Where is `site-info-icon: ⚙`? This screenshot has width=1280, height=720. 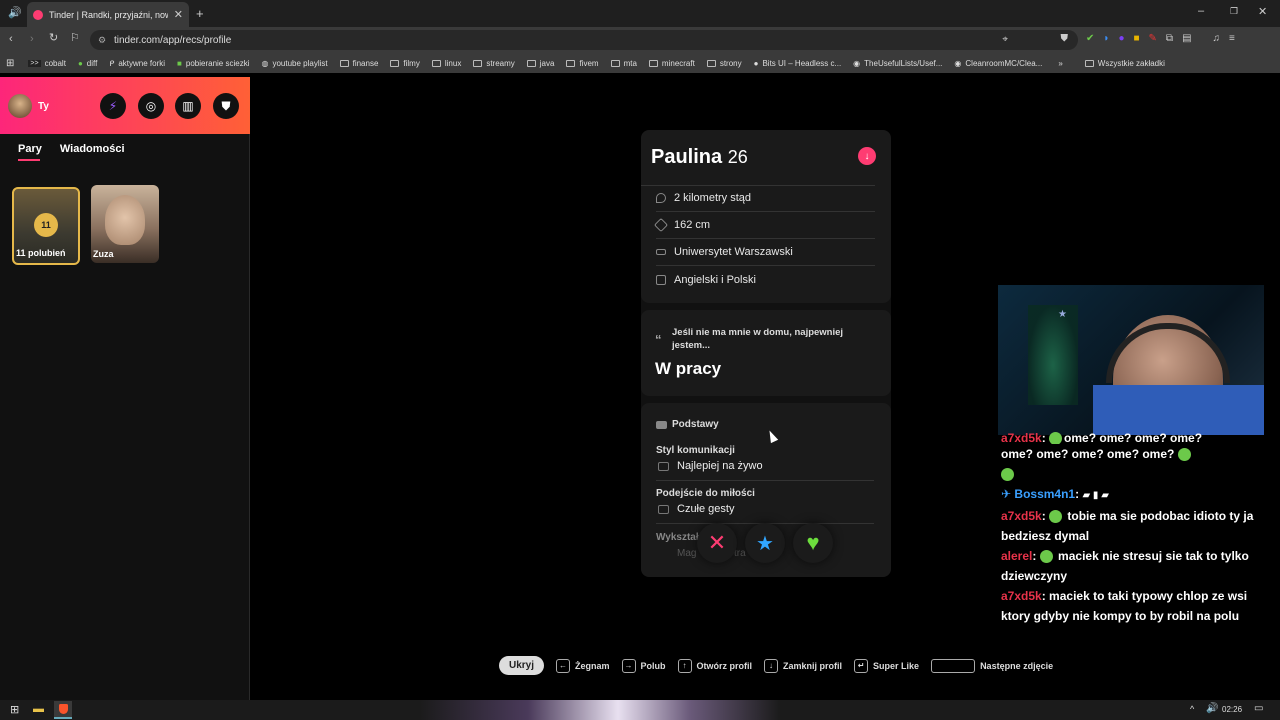 site-info-icon: ⚙ is located at coordinates (102, 40).